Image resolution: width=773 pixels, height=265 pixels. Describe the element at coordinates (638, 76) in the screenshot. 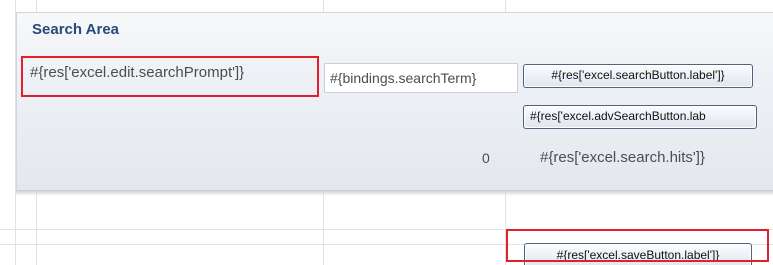

I see `search-button: #{res['excel.searchButton.label']}` at that location.